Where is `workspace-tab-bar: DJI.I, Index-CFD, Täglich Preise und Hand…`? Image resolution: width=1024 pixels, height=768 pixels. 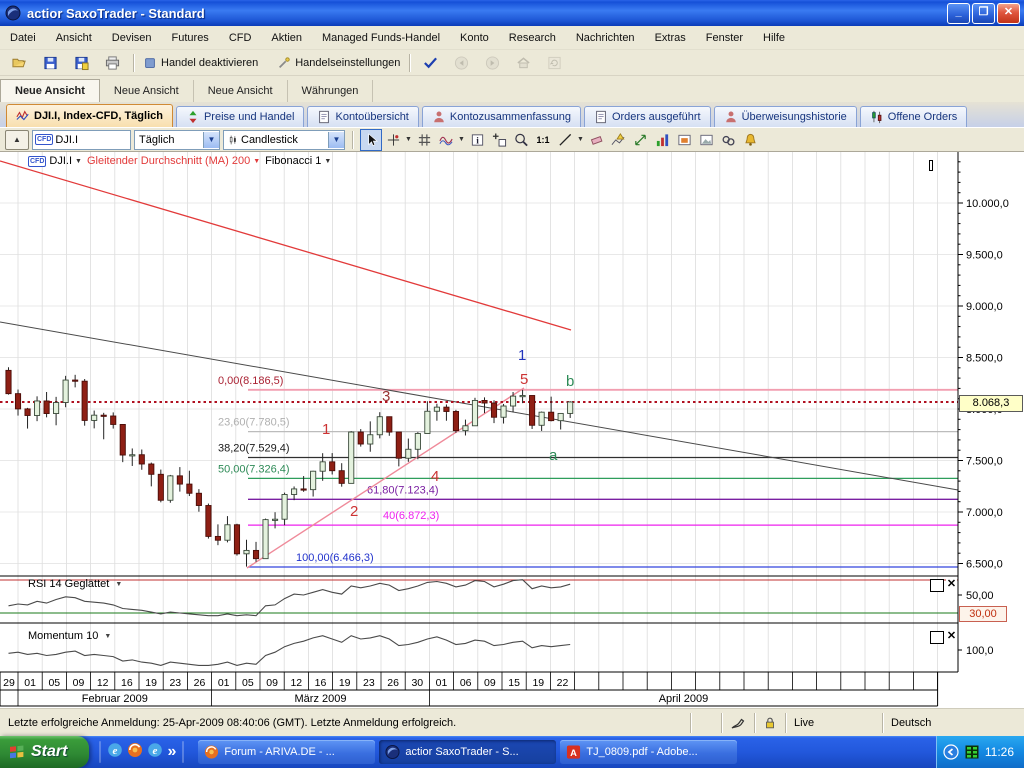 workspace-tab-bar: DJI.I, Index-CFD, Täglich Preise und Hand… is located at coordinates (512, 114).